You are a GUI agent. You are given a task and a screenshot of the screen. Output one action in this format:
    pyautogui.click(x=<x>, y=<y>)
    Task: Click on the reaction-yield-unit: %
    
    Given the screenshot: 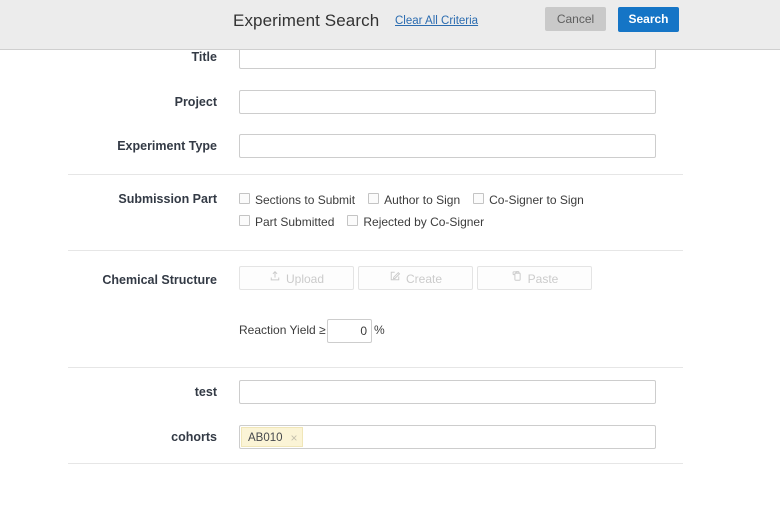 What is the action you would take?
    pyautogui.click(x=379, y=330)
    